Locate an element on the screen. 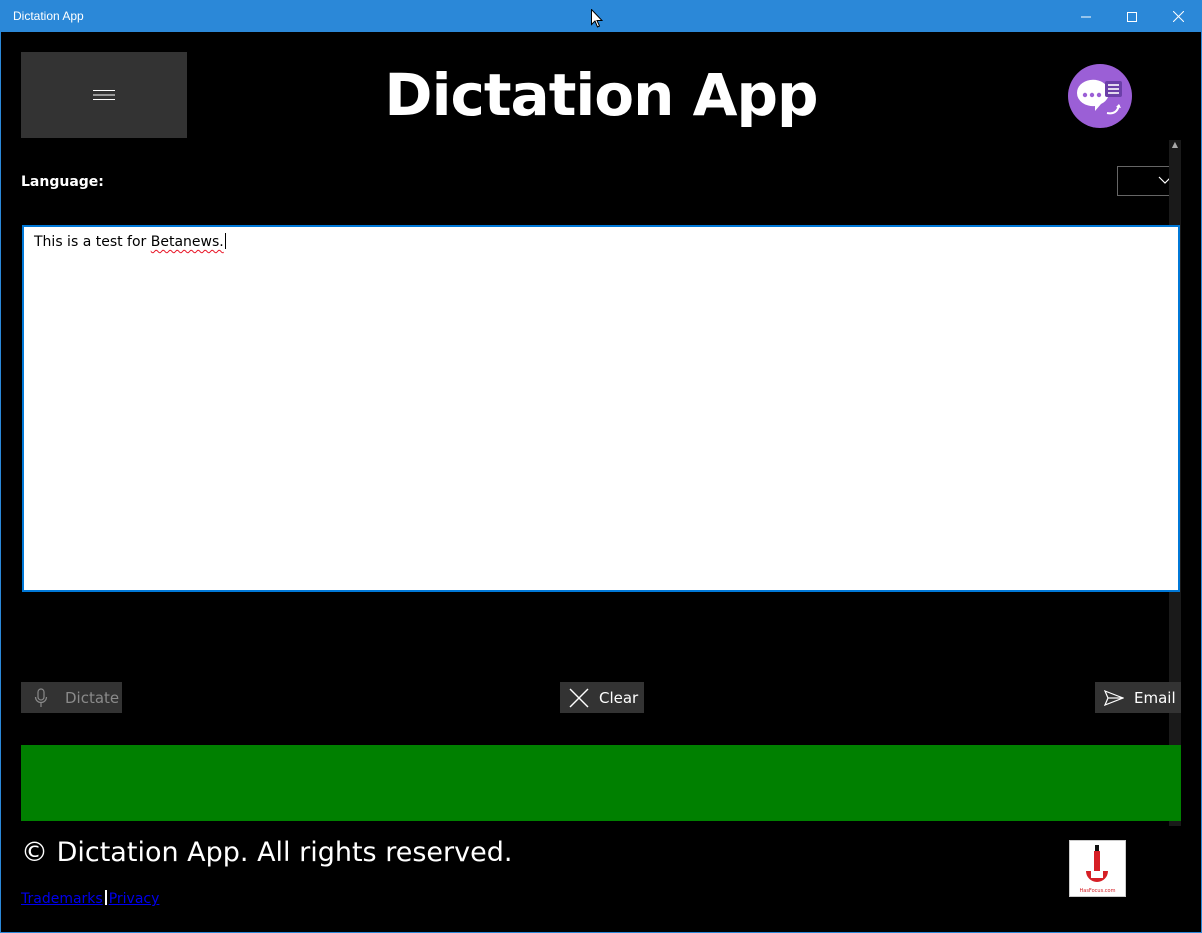  maximize-icon is located at coordinates (1132, 16).